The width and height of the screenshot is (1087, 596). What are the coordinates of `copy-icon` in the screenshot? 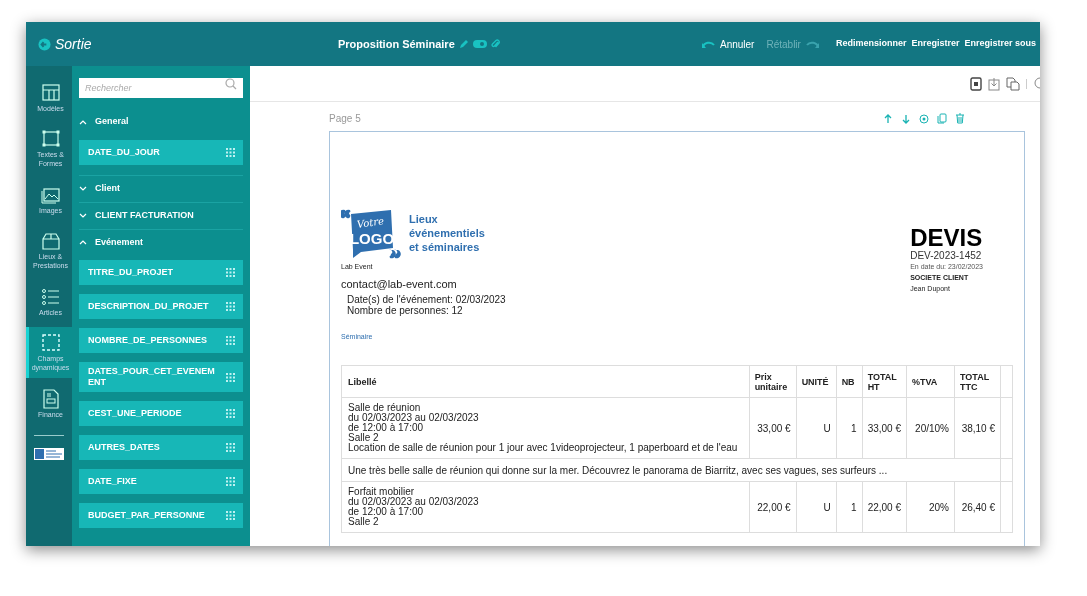 It's located at (942, 118).